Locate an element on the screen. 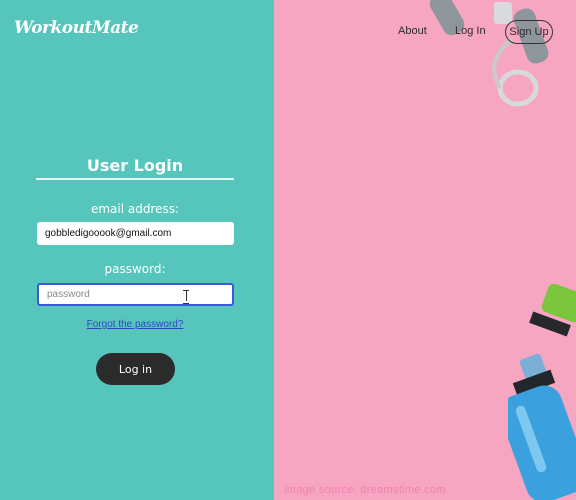 This screenshot has height=500, width=576. brand-logo: WorkoutMate is located at coordinates (76, 28).